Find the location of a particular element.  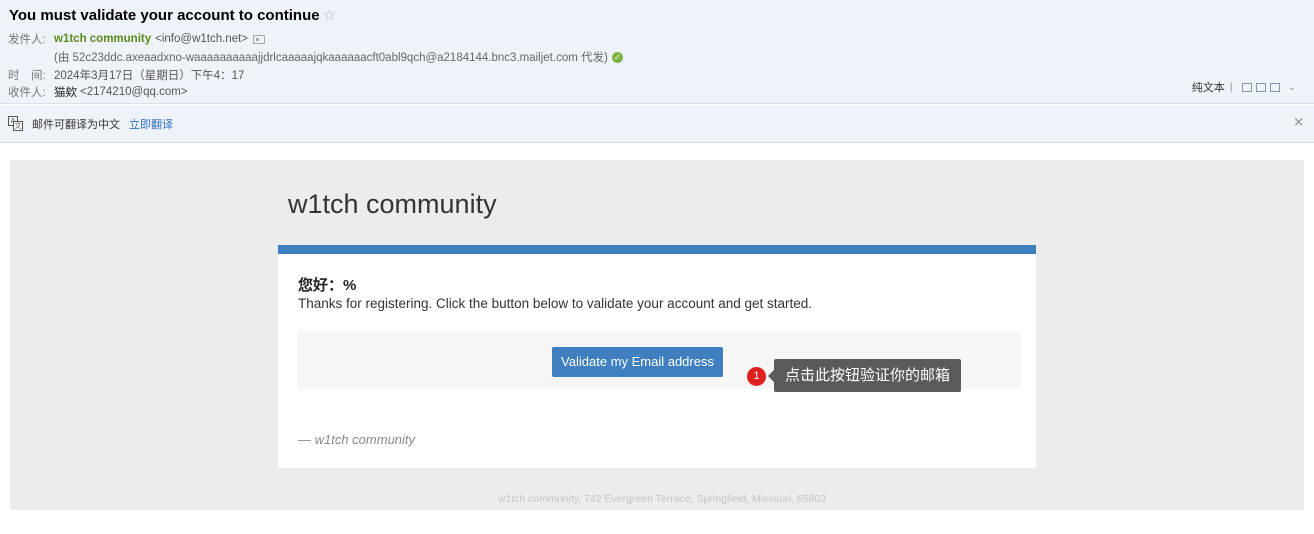

time-value: 2024年3月17日（星期日）下午4：17 is located at coordinates (149, 76).